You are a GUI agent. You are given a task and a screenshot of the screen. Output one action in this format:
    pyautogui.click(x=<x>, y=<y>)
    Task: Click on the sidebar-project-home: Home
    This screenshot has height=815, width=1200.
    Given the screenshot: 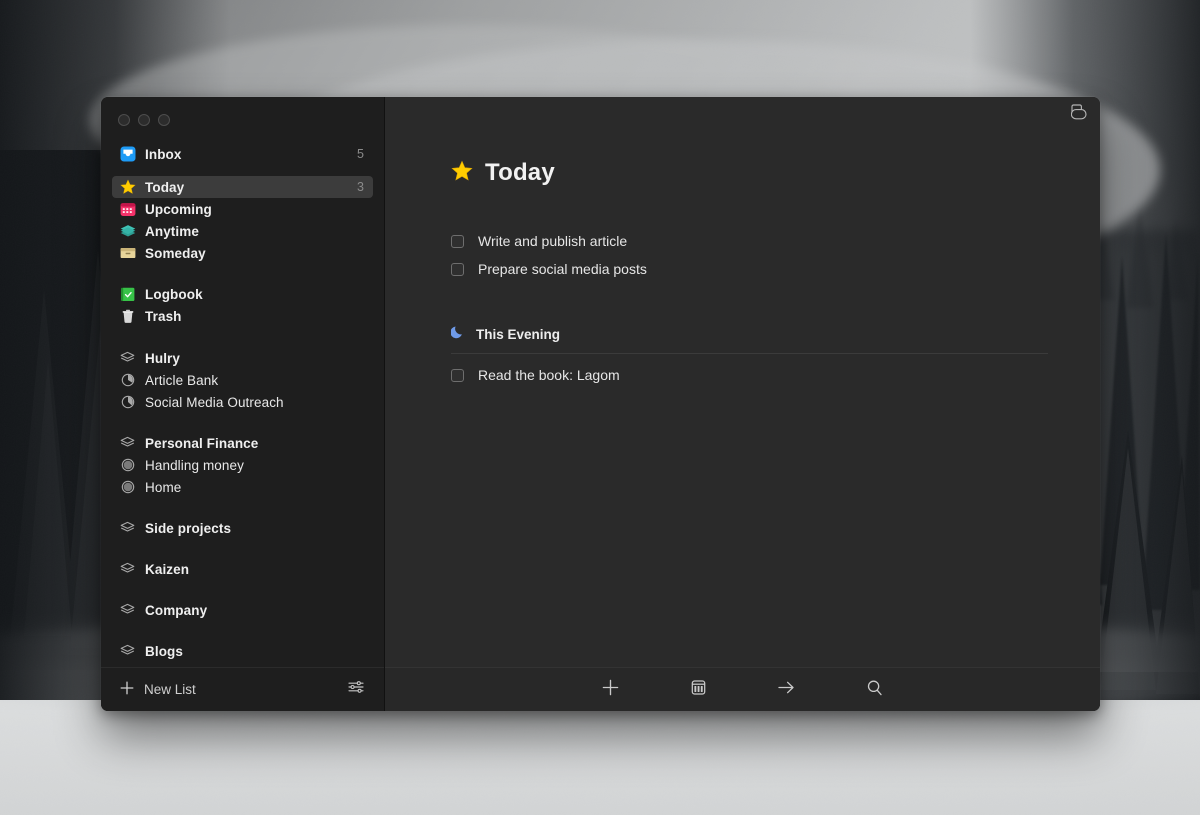 What is the action you would take?
    pyautogui.click(x=242, y=487)
    